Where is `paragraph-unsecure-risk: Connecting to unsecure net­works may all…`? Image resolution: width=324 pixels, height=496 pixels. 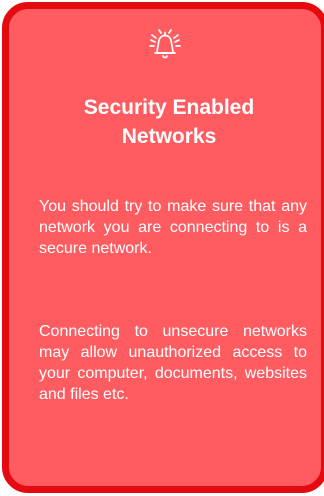 paragraph-unsecure-risk: Connecting to unsecure net­works may all… is located at coordinates (173, 363).